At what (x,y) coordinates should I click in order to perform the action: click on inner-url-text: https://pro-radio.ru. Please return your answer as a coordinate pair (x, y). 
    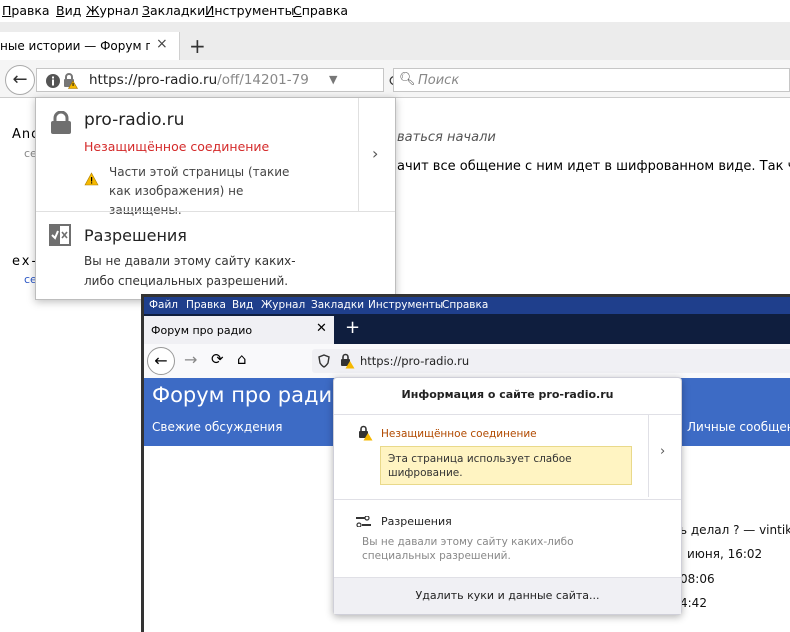
    Looking at the image, I should click on (415, 361).